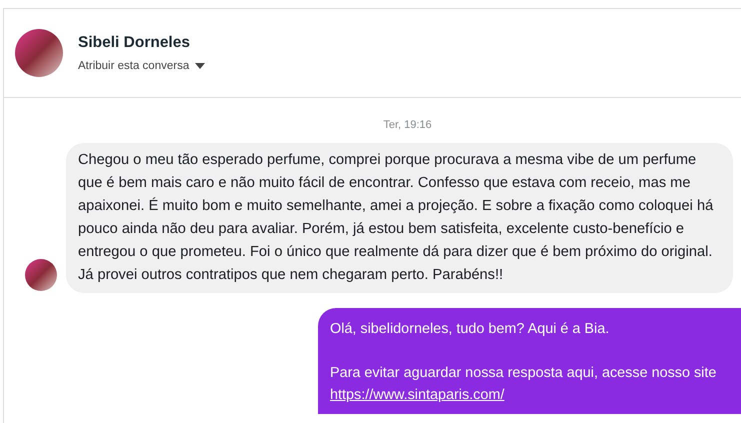 This screenshot has width=741, height=423. I want to click on timestamp: Ter, 19:16, so click(407, 125).